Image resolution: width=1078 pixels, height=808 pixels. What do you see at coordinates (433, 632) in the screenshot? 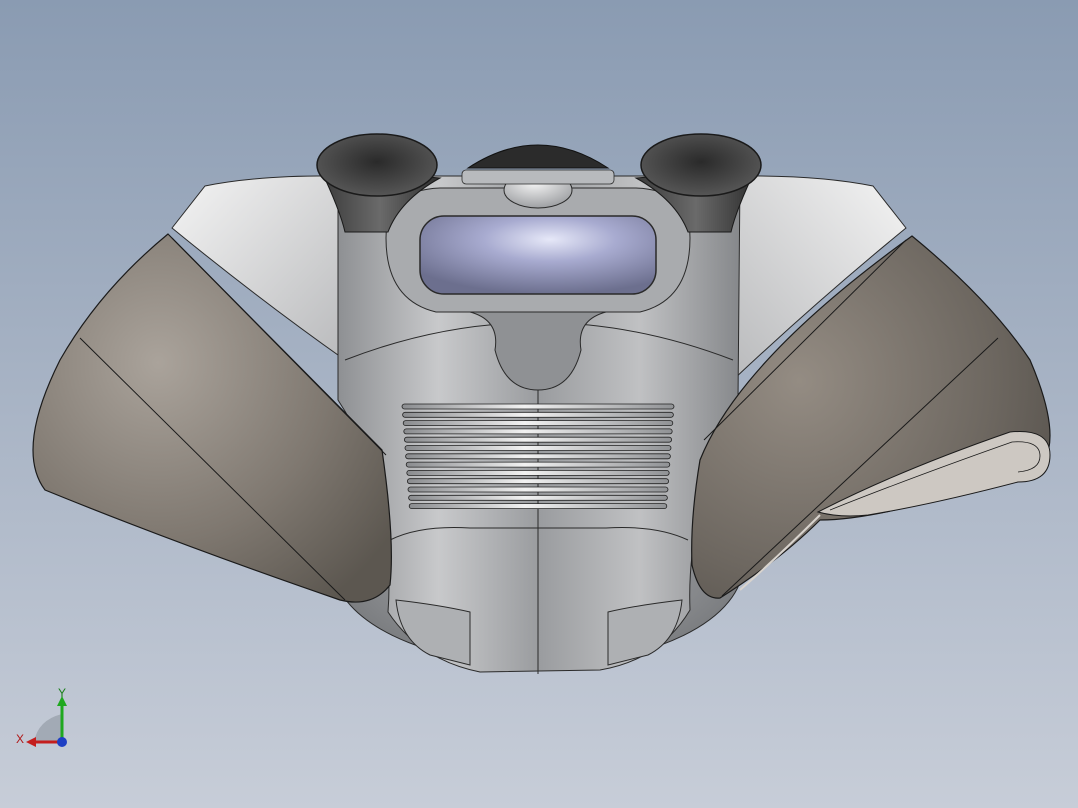
I see `left-hip-recess` at bounding box center [433, 632].